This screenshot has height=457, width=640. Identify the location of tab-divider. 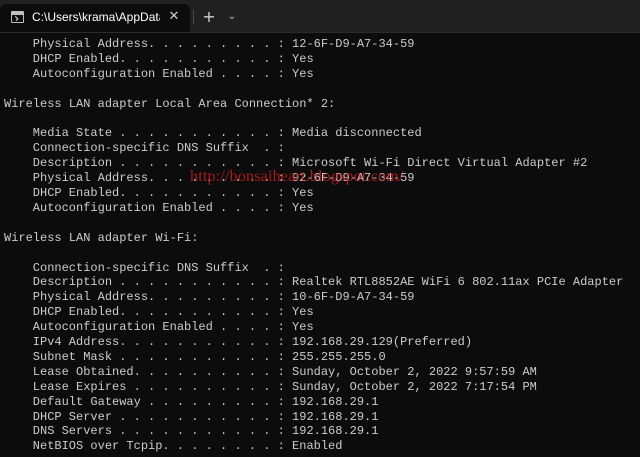
(193, 17).